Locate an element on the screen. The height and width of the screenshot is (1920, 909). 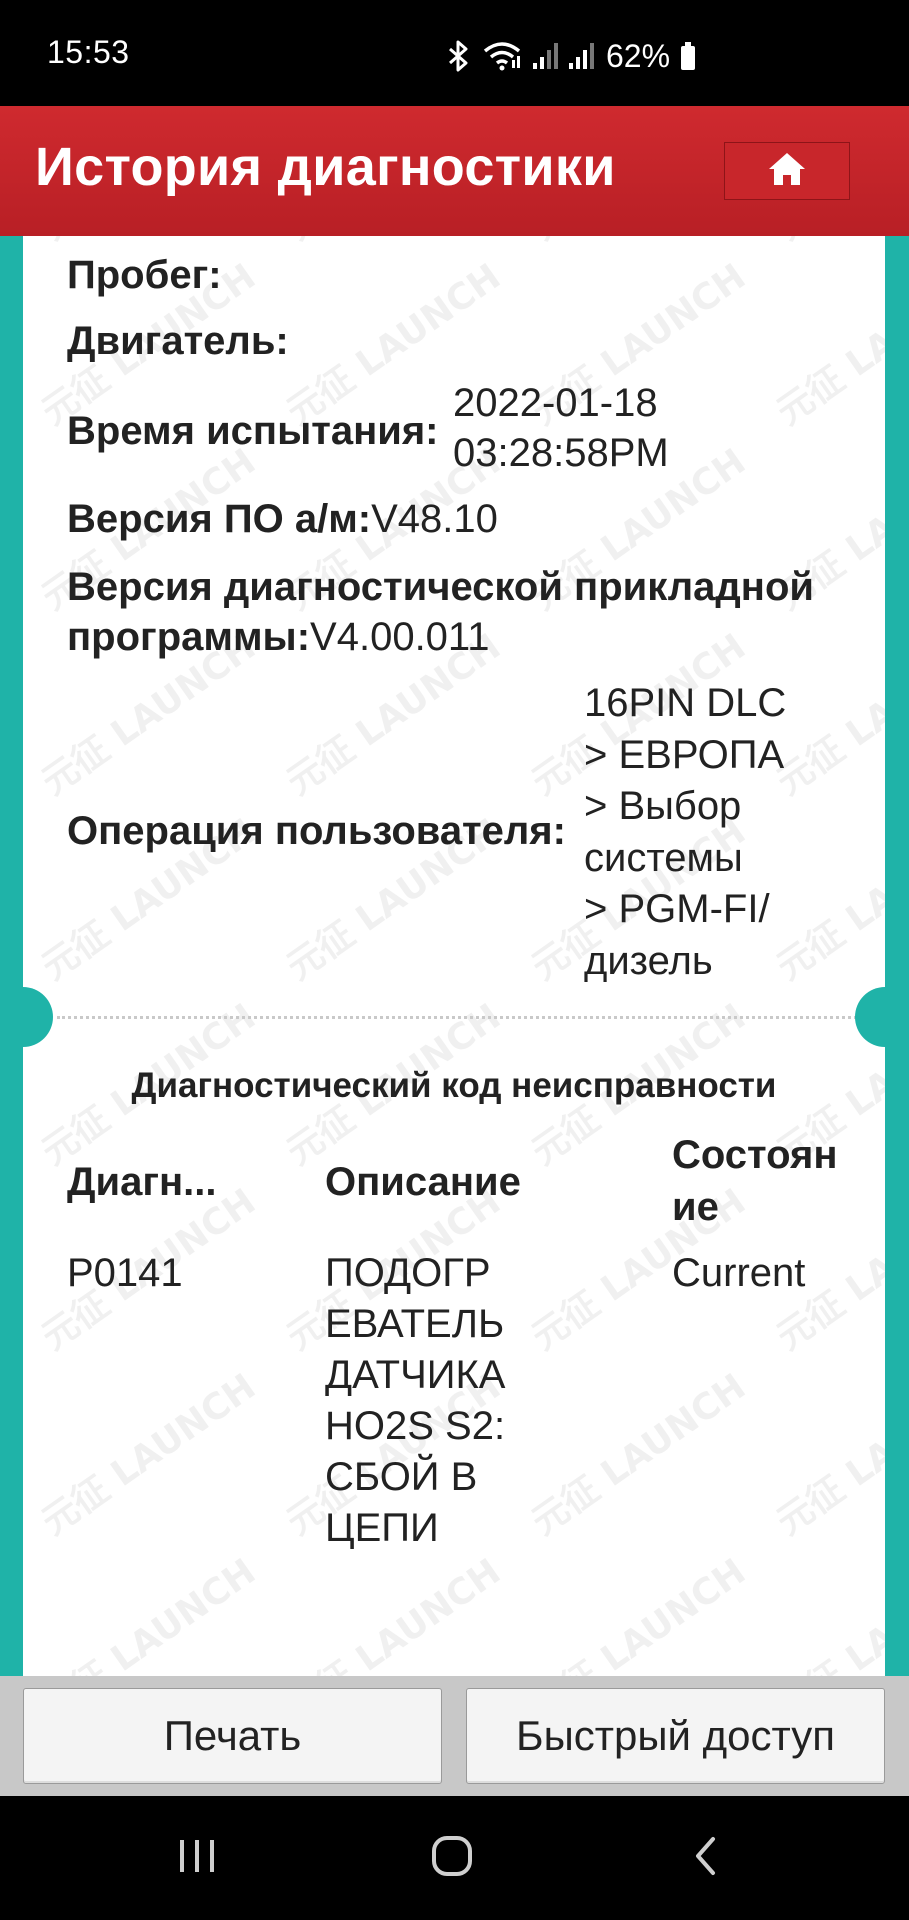
vehicle-sw-value: V48.10 is located at coordinates (434, 519).